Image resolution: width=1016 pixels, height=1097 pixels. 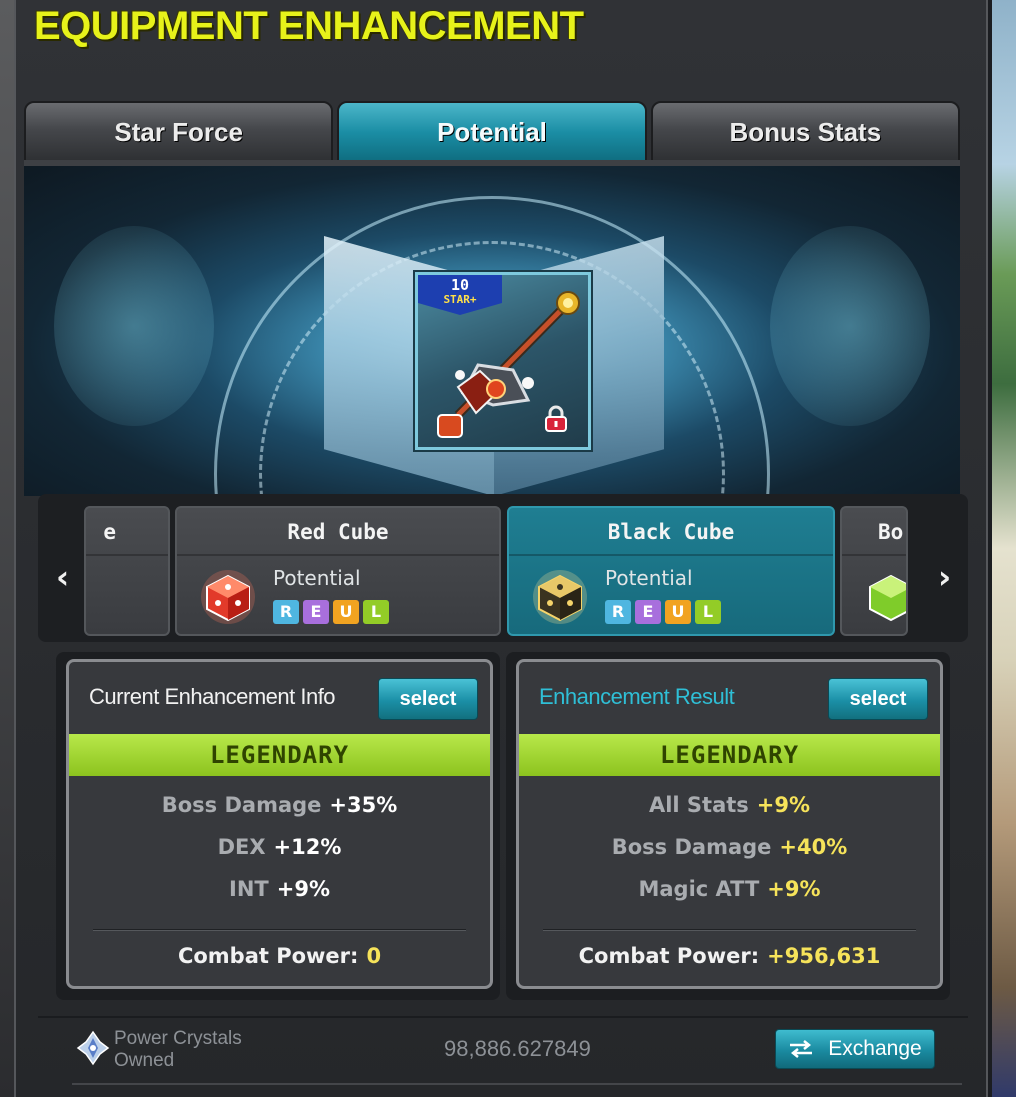 What do you see at coordinates (875, 1048) in the screenshot?
I see `exchange-label: Exchange` at bounding box center [875, 1048].